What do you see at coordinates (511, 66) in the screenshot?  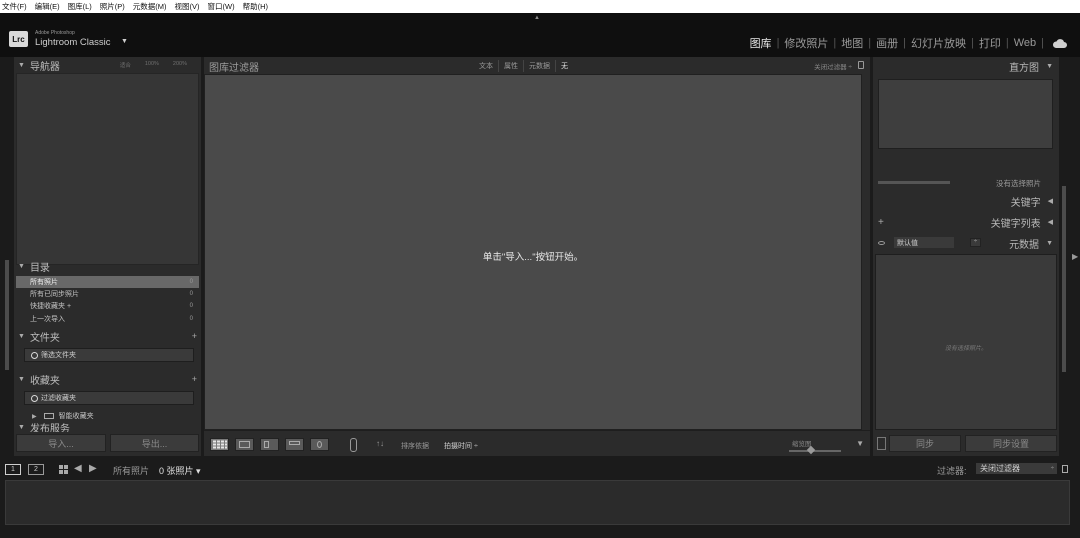 I see `filter-tab-attribute: 属性` at bounding box center [511, 66].